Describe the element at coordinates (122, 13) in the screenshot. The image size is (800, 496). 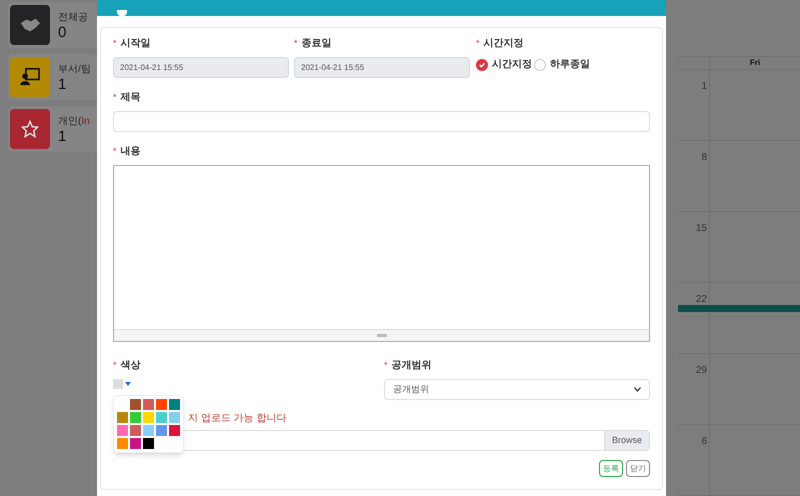
I see `header-icon` at that location.